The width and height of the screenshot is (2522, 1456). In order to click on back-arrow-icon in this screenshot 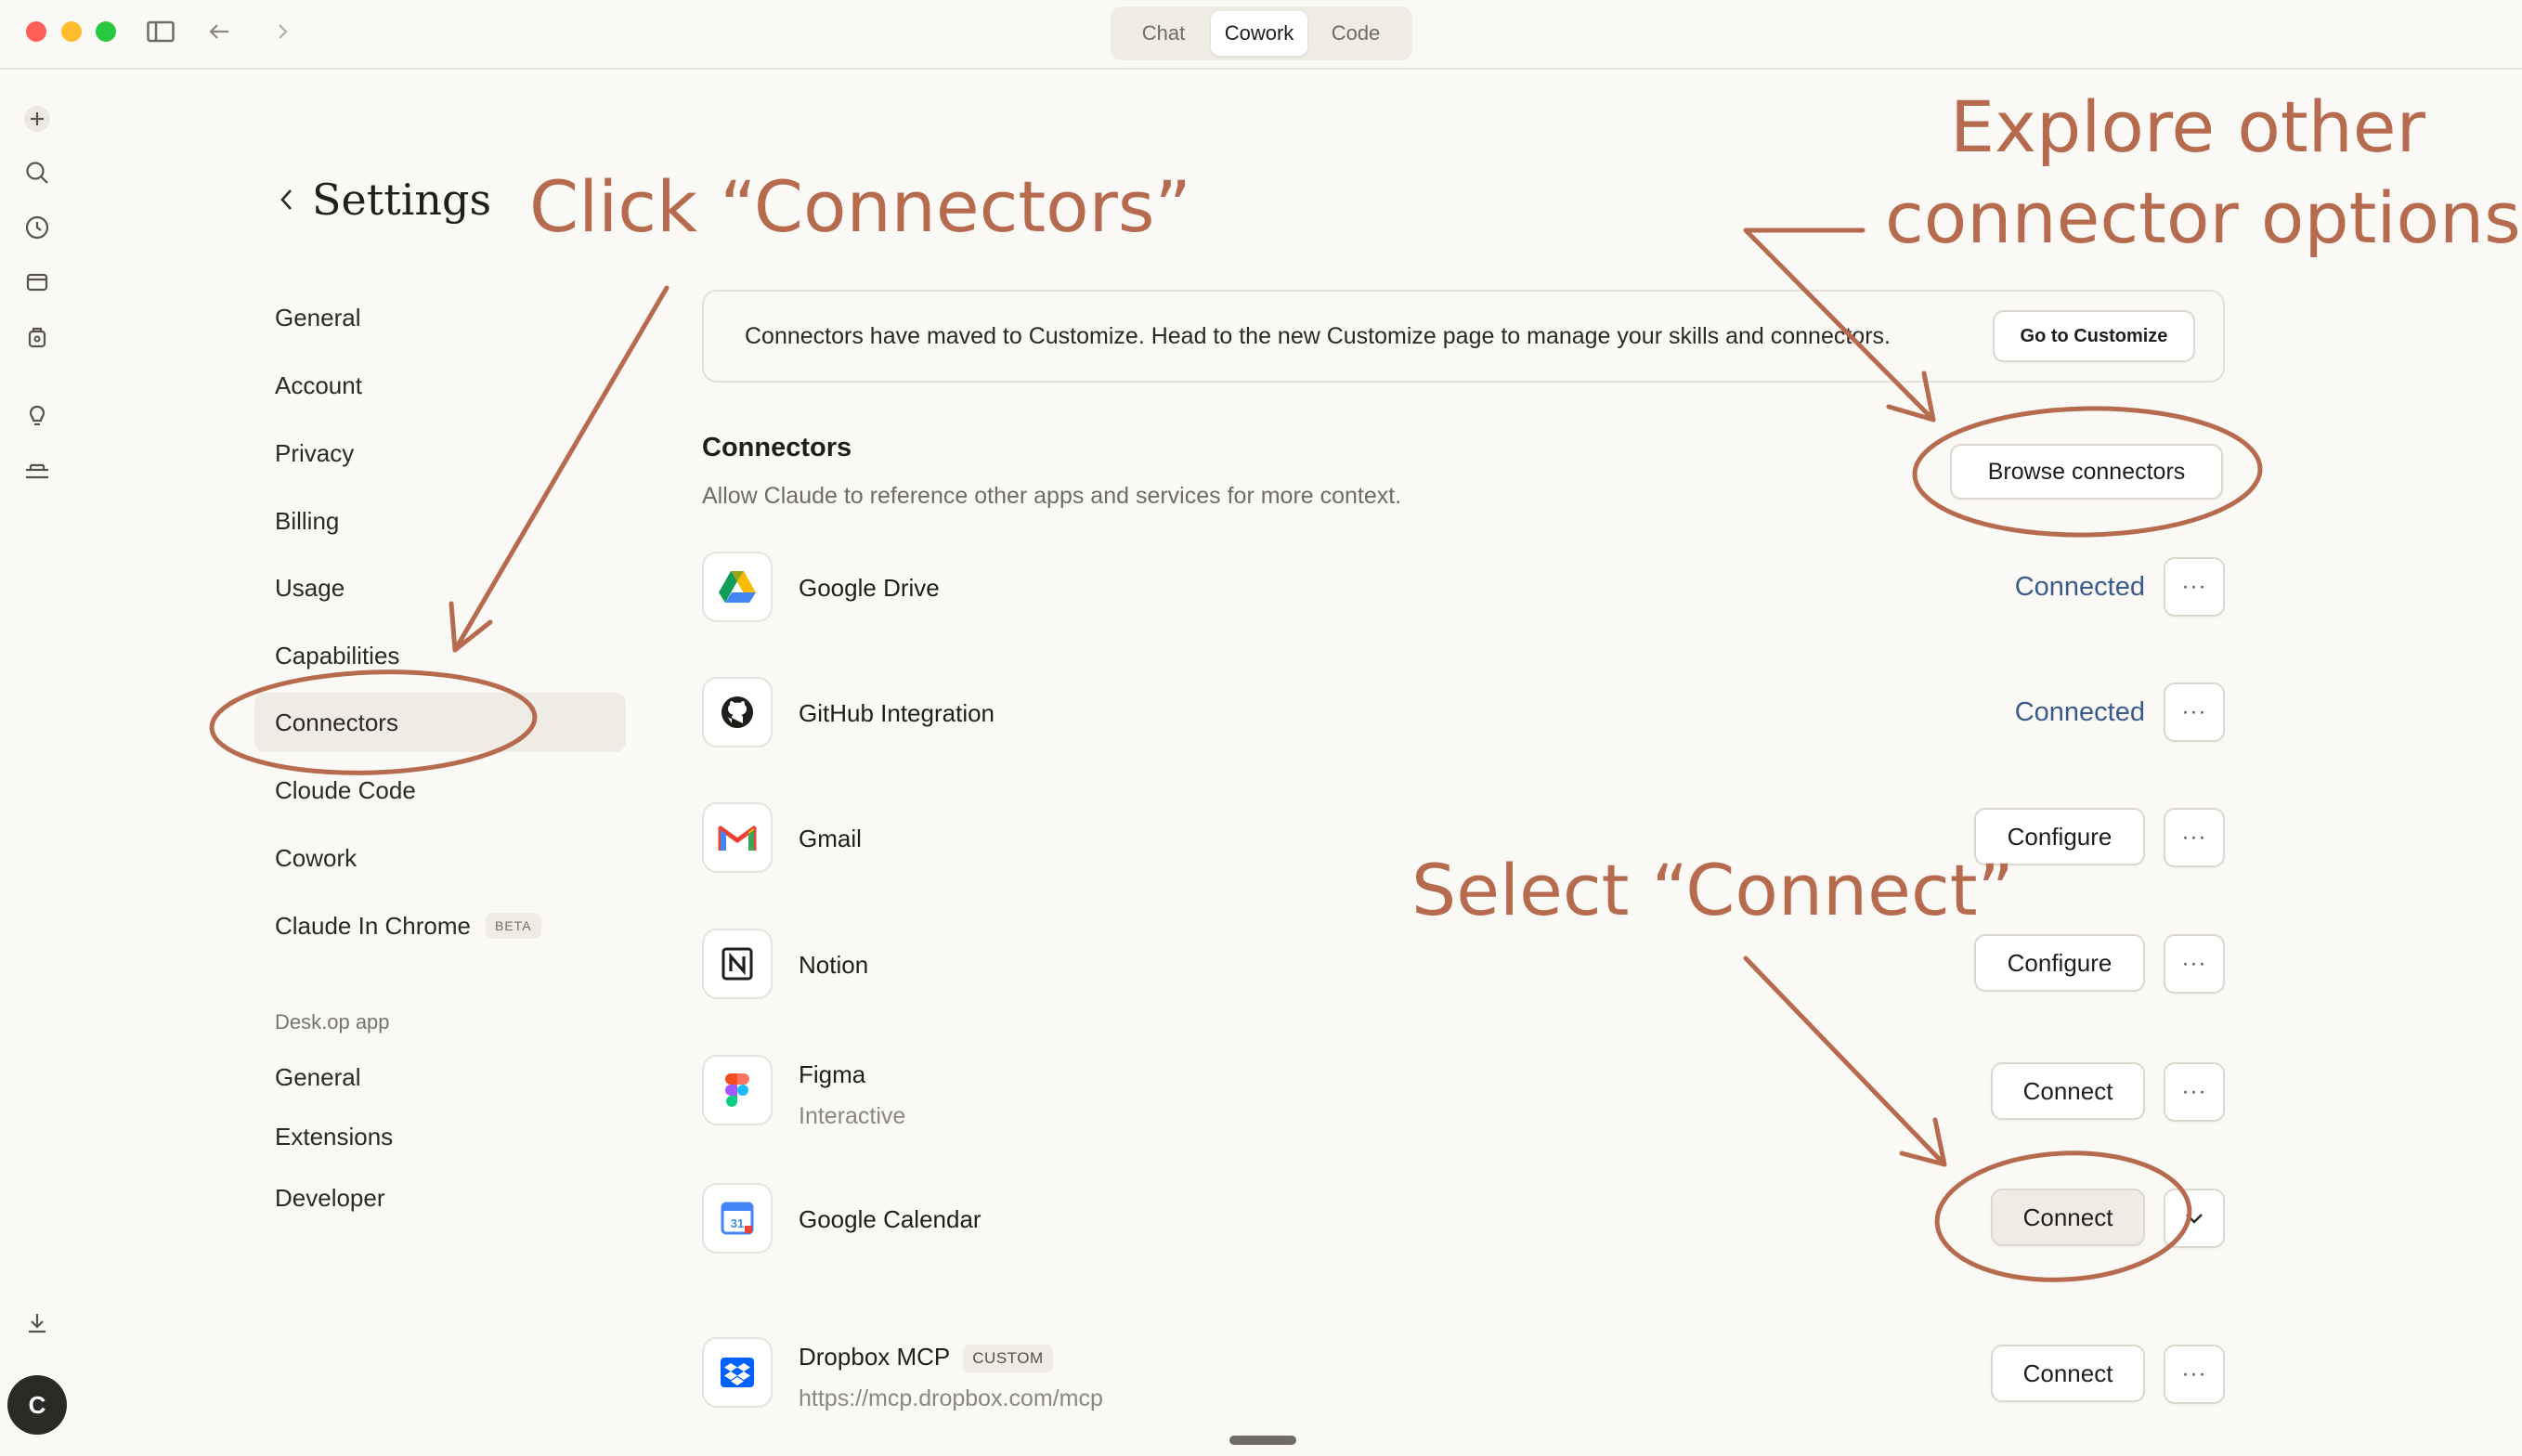, I will do `click(219, 31)`.